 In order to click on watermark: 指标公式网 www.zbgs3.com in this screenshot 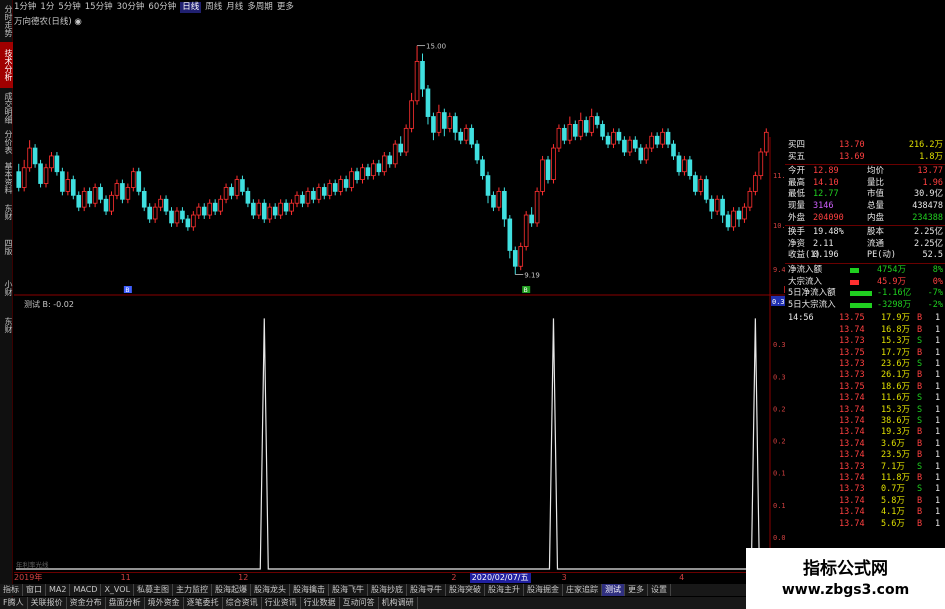, I will do `click(845, 578)`.